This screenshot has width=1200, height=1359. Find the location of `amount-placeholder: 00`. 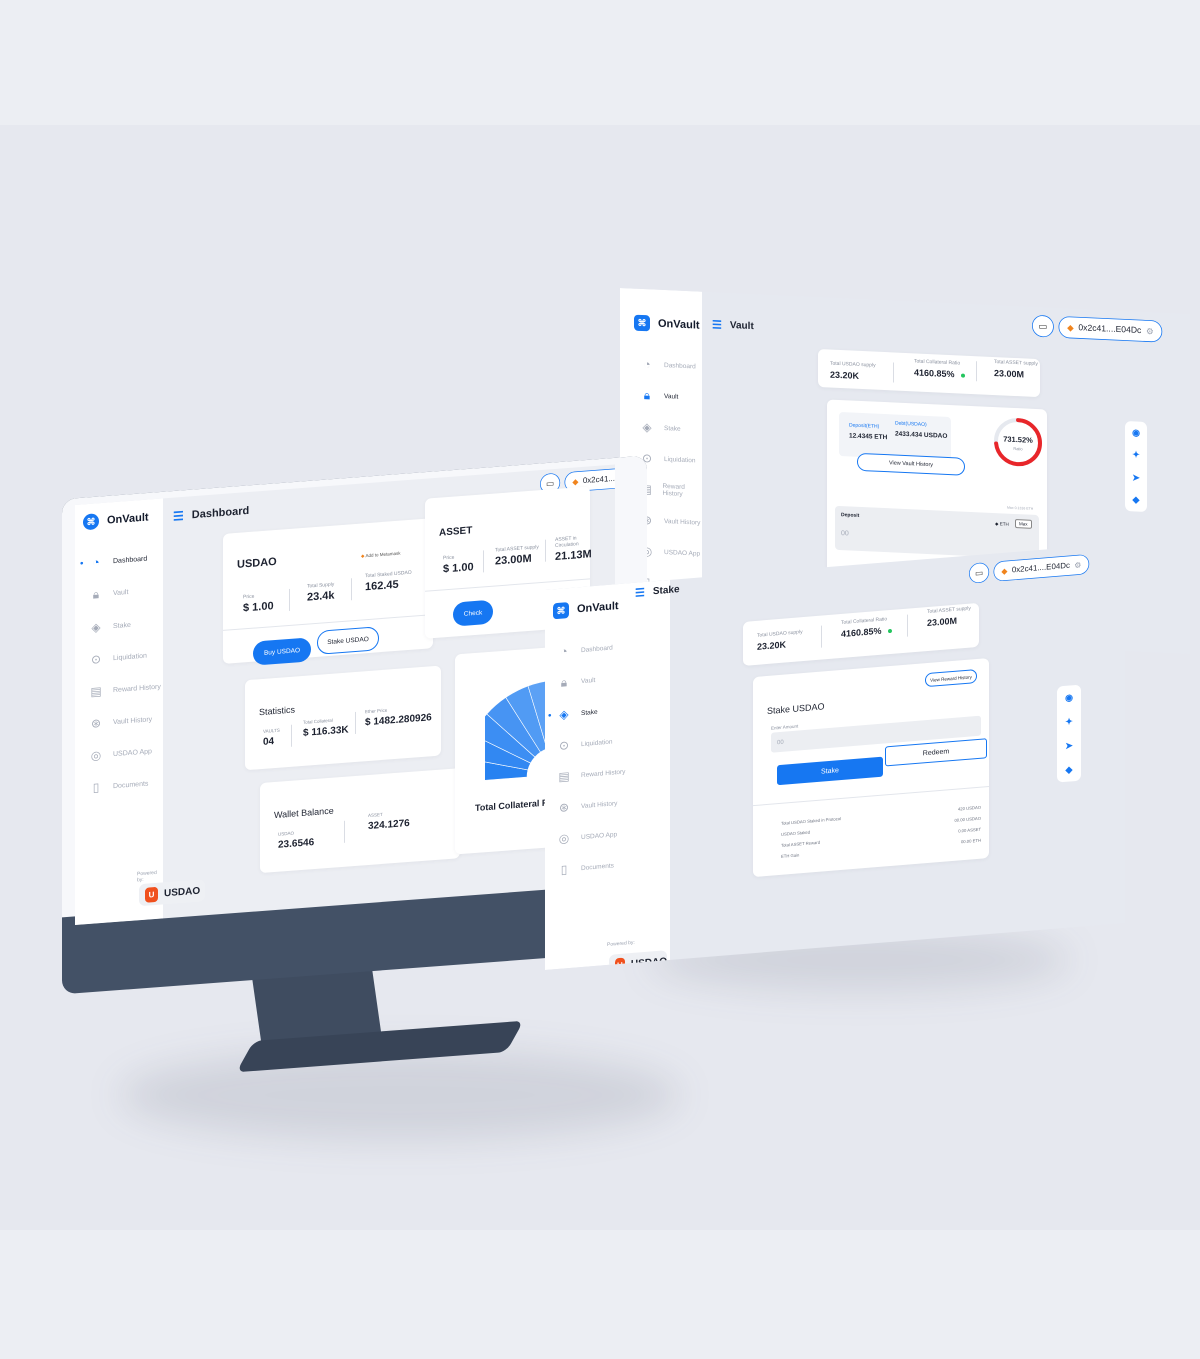

amount-placeholder: 00 is located at coordinates (780, 743).